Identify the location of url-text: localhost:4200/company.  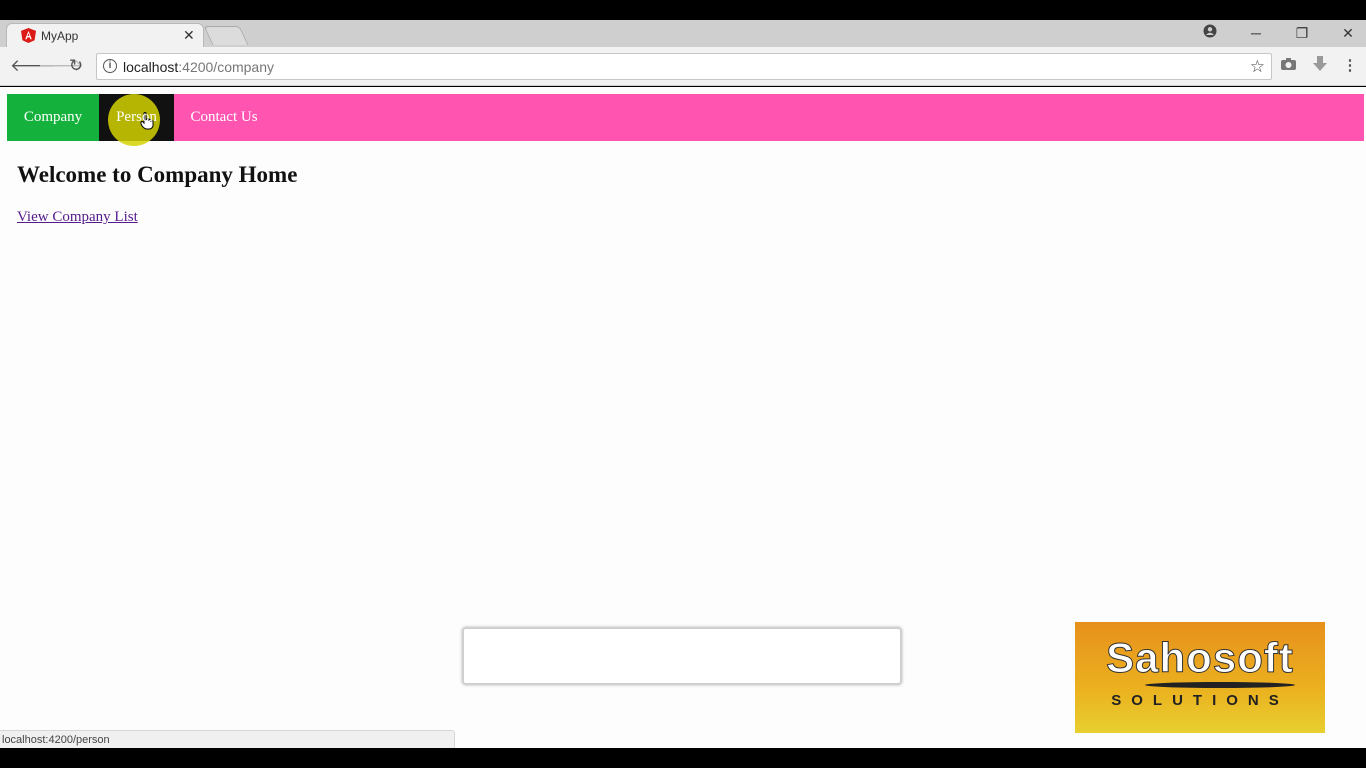
(198, 67).